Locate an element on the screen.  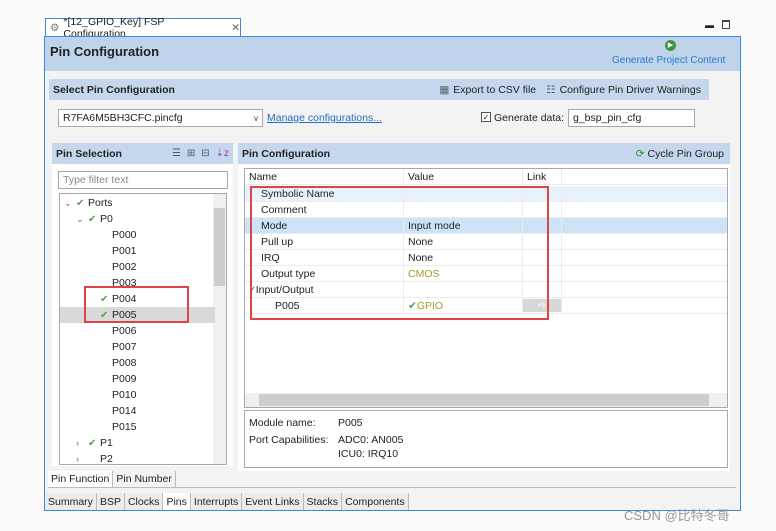
watermark: CSDN @比特冬哥 is located at coordinates (677, 515).